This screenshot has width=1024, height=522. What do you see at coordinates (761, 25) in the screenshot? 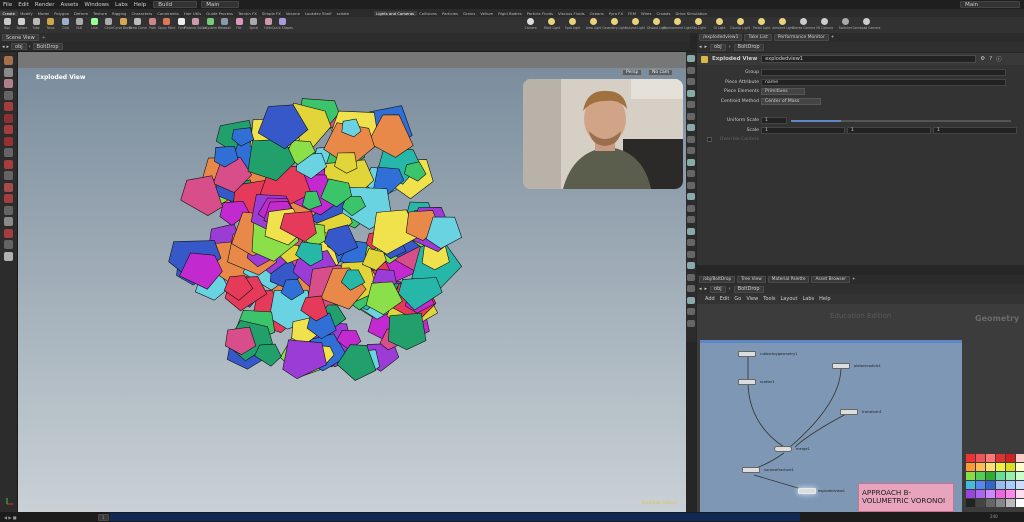
I see `tool-portal-light: Portal Light` at bounding box center [761, 25].